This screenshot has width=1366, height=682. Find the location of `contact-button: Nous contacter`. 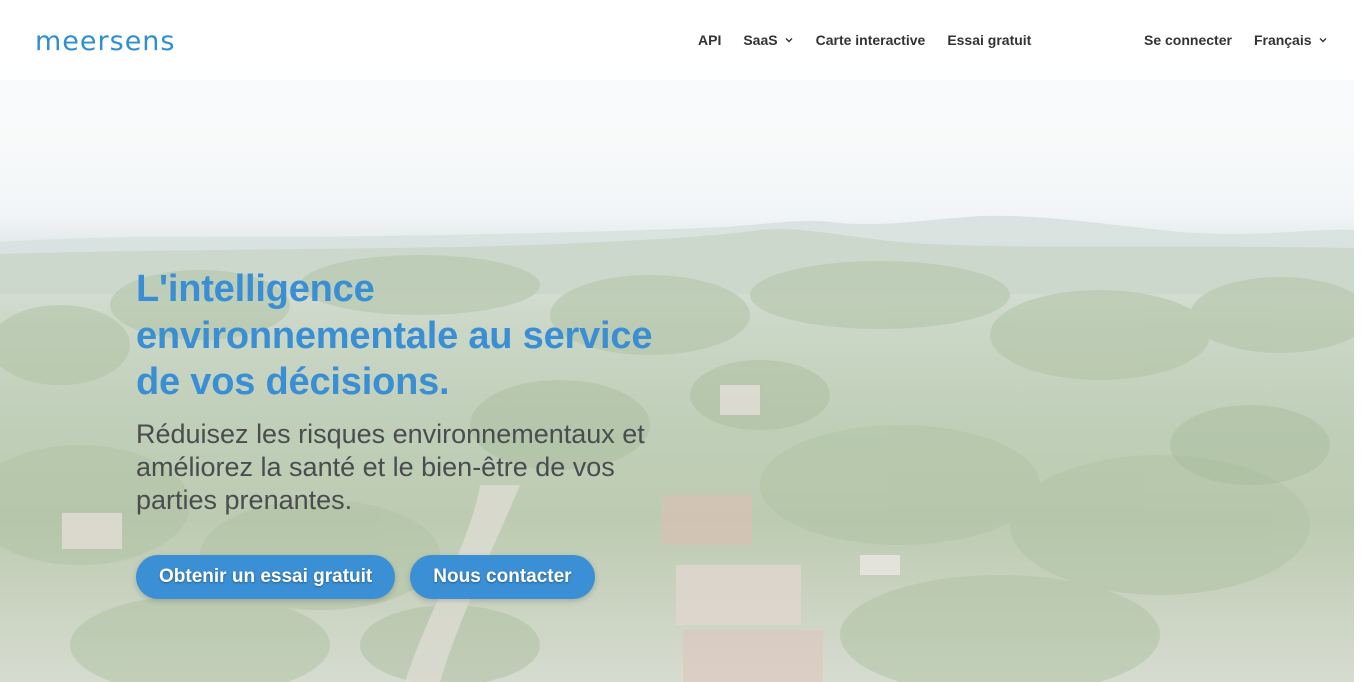

contact-button: Nous contacter is located at coordinates (502, 576).